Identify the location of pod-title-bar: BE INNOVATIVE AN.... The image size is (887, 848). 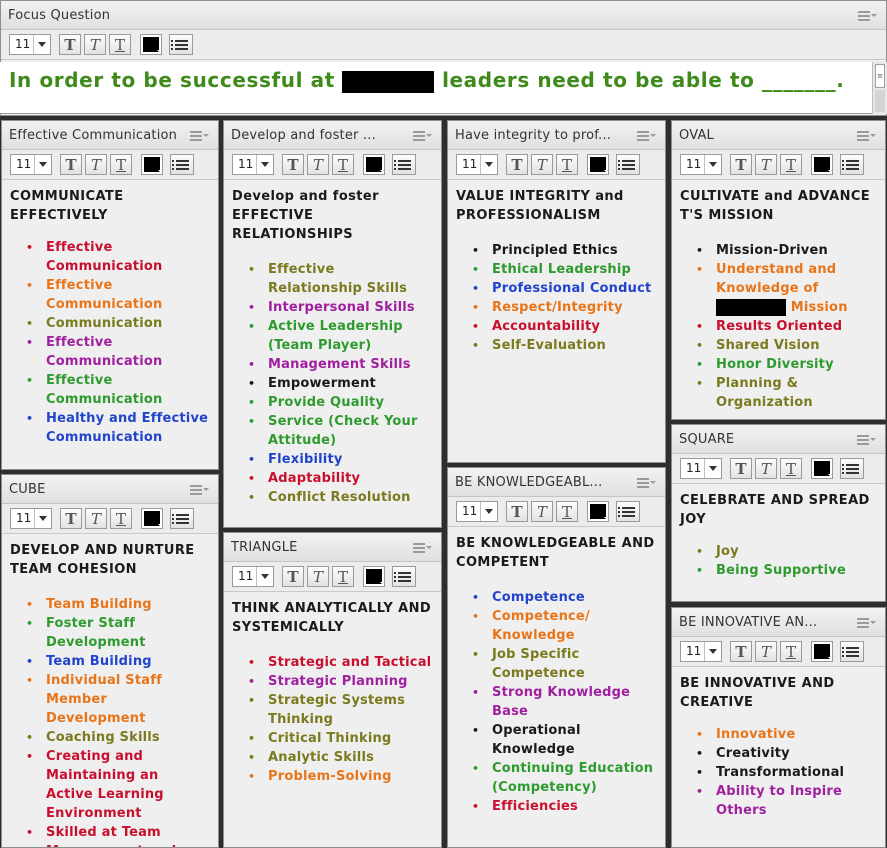
(778, 622).